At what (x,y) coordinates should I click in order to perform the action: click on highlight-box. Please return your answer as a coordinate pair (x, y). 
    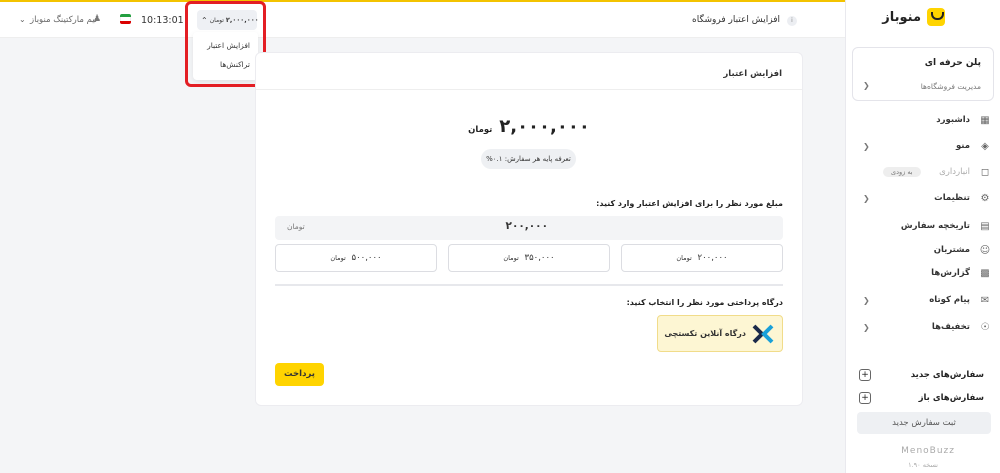
    Looking at the image, I should click on (225, 44).